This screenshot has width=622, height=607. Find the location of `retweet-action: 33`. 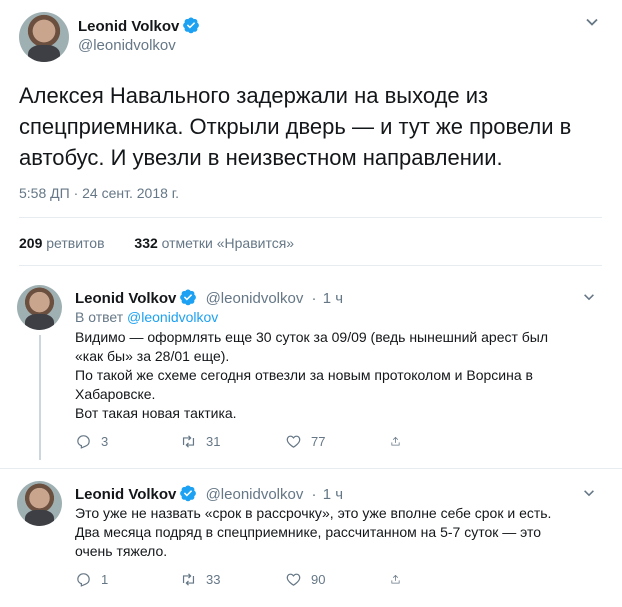

retweet-action: 33 is located at coordinates (232, 579).